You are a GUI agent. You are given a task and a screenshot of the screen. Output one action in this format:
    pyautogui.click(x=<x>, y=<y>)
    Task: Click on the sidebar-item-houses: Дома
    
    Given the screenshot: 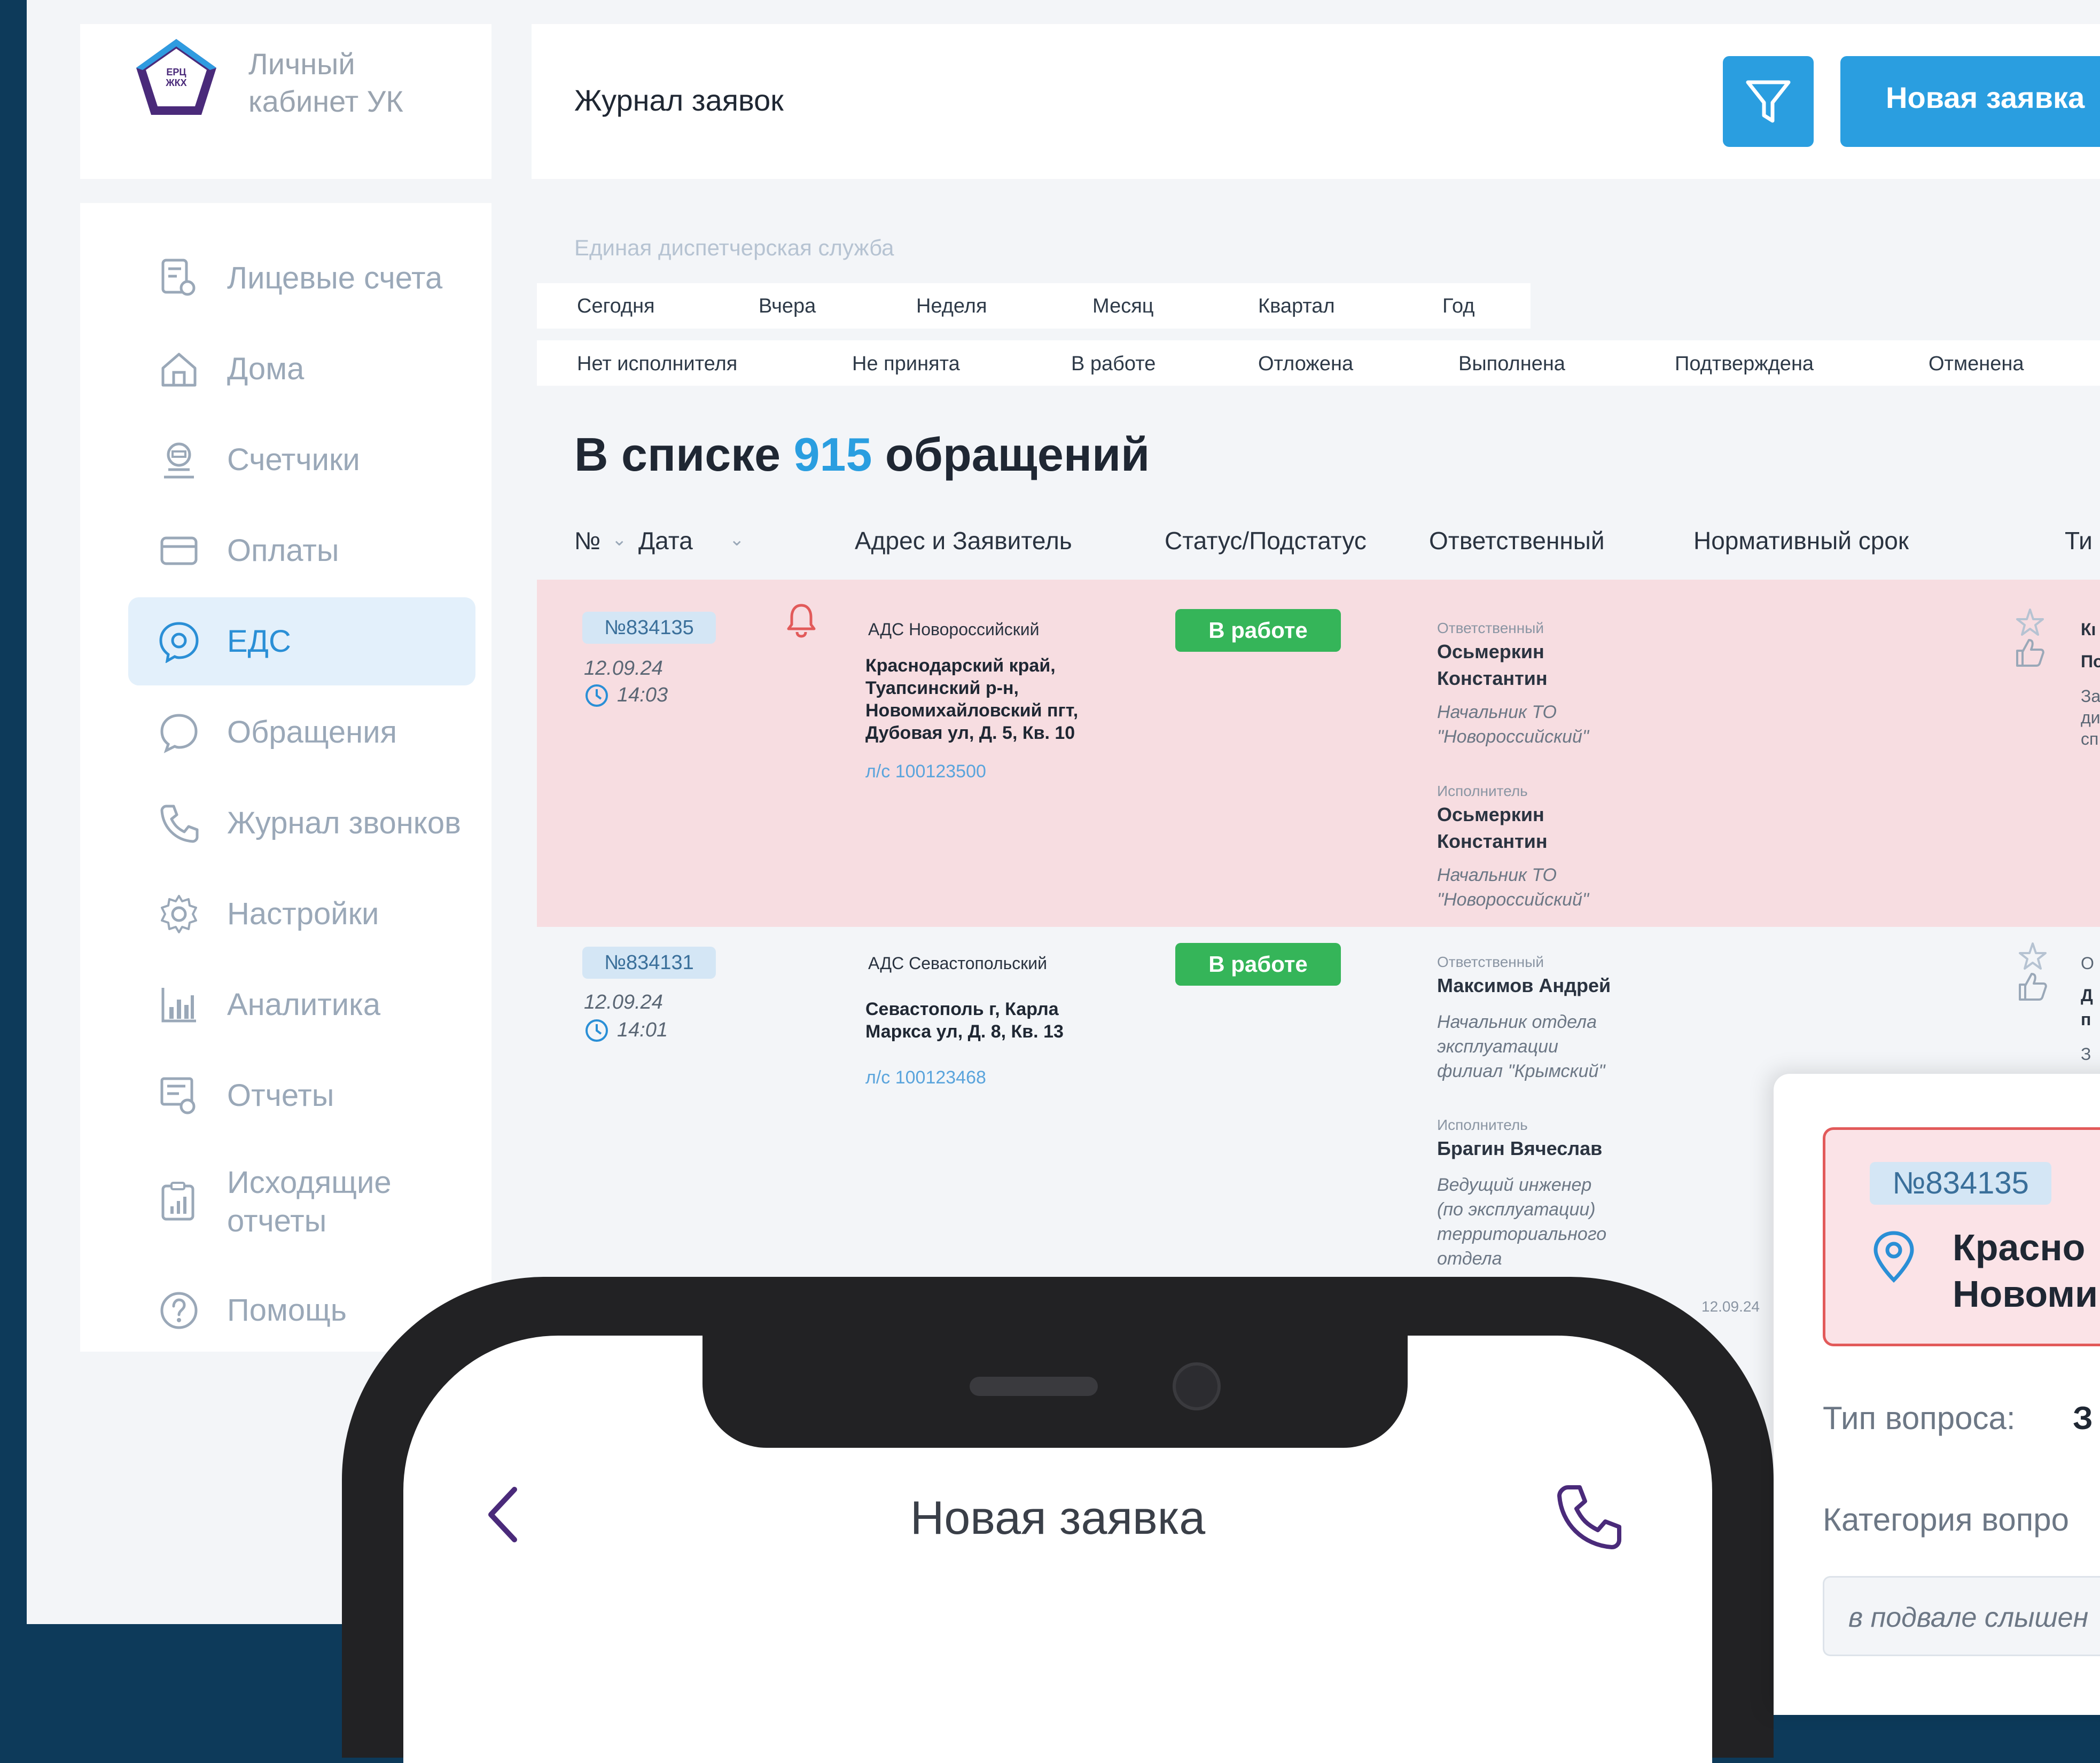 What is the action you would take?
    pyautogui.click(x=301, y=369)
    